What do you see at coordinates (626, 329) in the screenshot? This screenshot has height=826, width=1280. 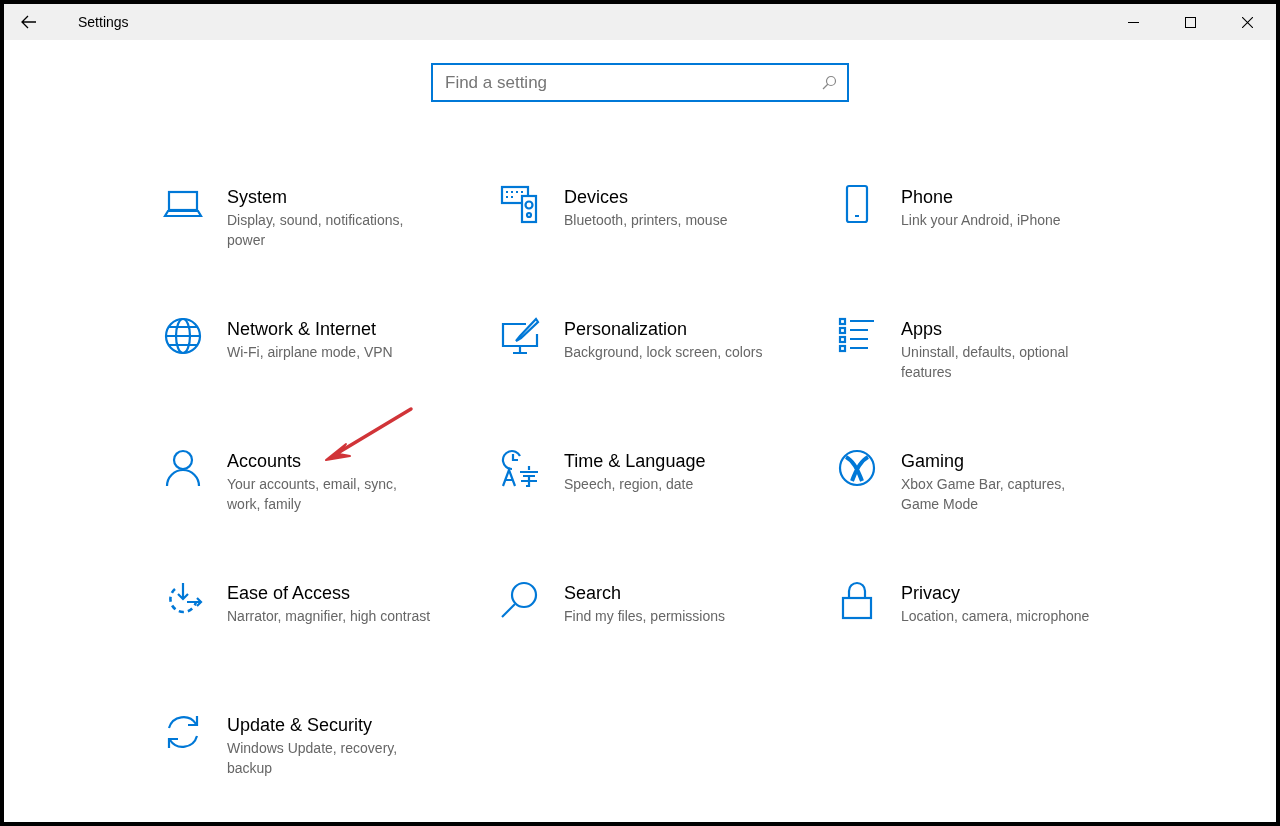 I see `category-title: Personalization` at bounding box center [626, 329].